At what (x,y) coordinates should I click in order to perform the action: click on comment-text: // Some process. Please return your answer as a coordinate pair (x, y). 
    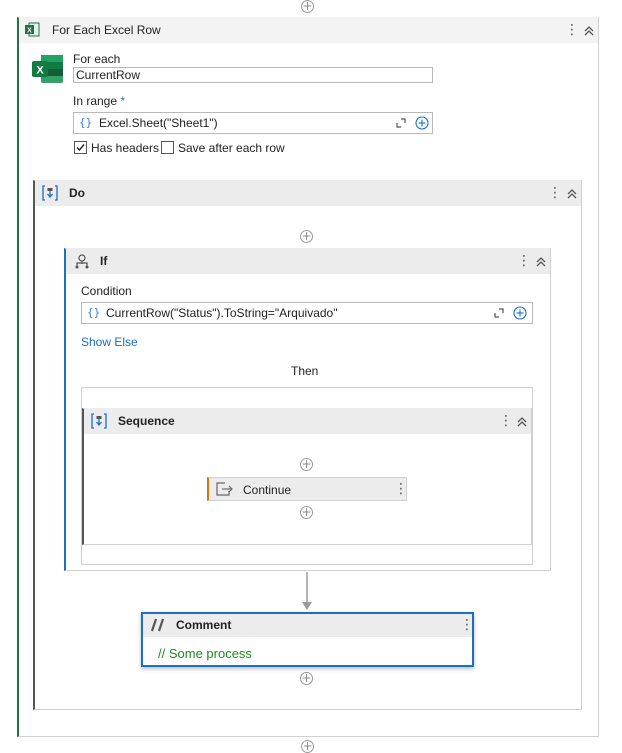
    Looking at the image, I should click on (205, 653).